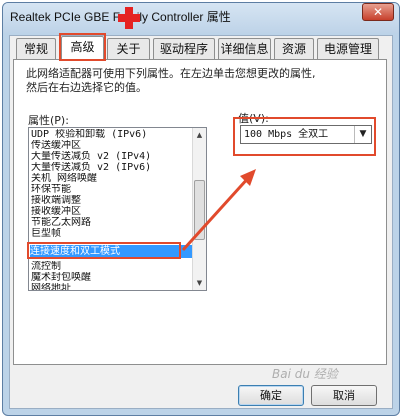  What do you see at coordinates (128, 48) in the screenshot?
I see `tab-about: 关于` at bounding box center [128, 48].